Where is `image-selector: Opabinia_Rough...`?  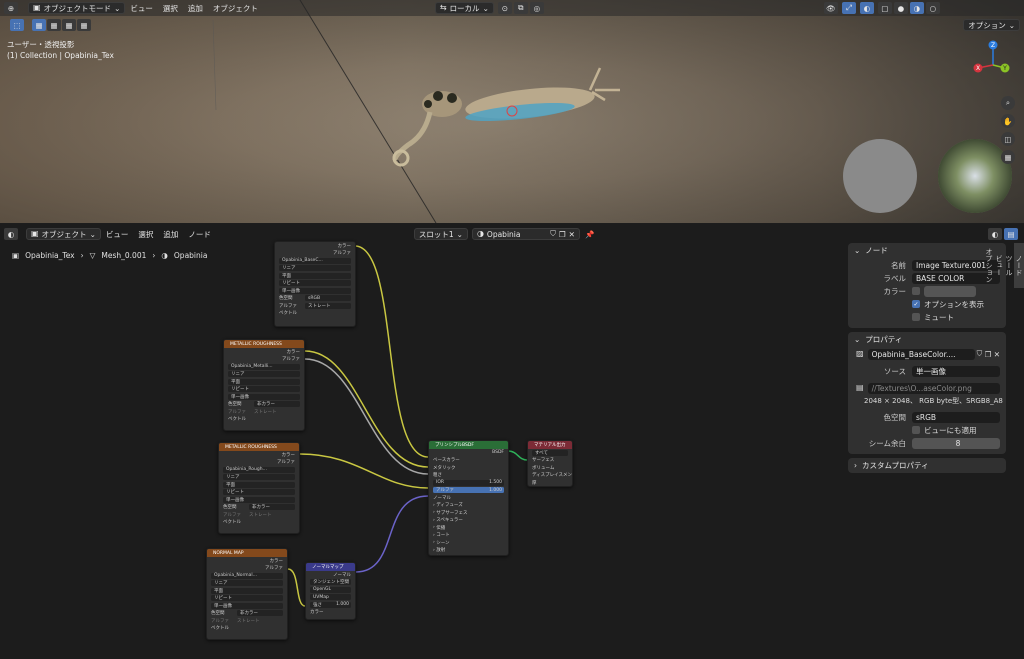
image-selector: Opabinia_Rough... is located at coordinates (259, 469).